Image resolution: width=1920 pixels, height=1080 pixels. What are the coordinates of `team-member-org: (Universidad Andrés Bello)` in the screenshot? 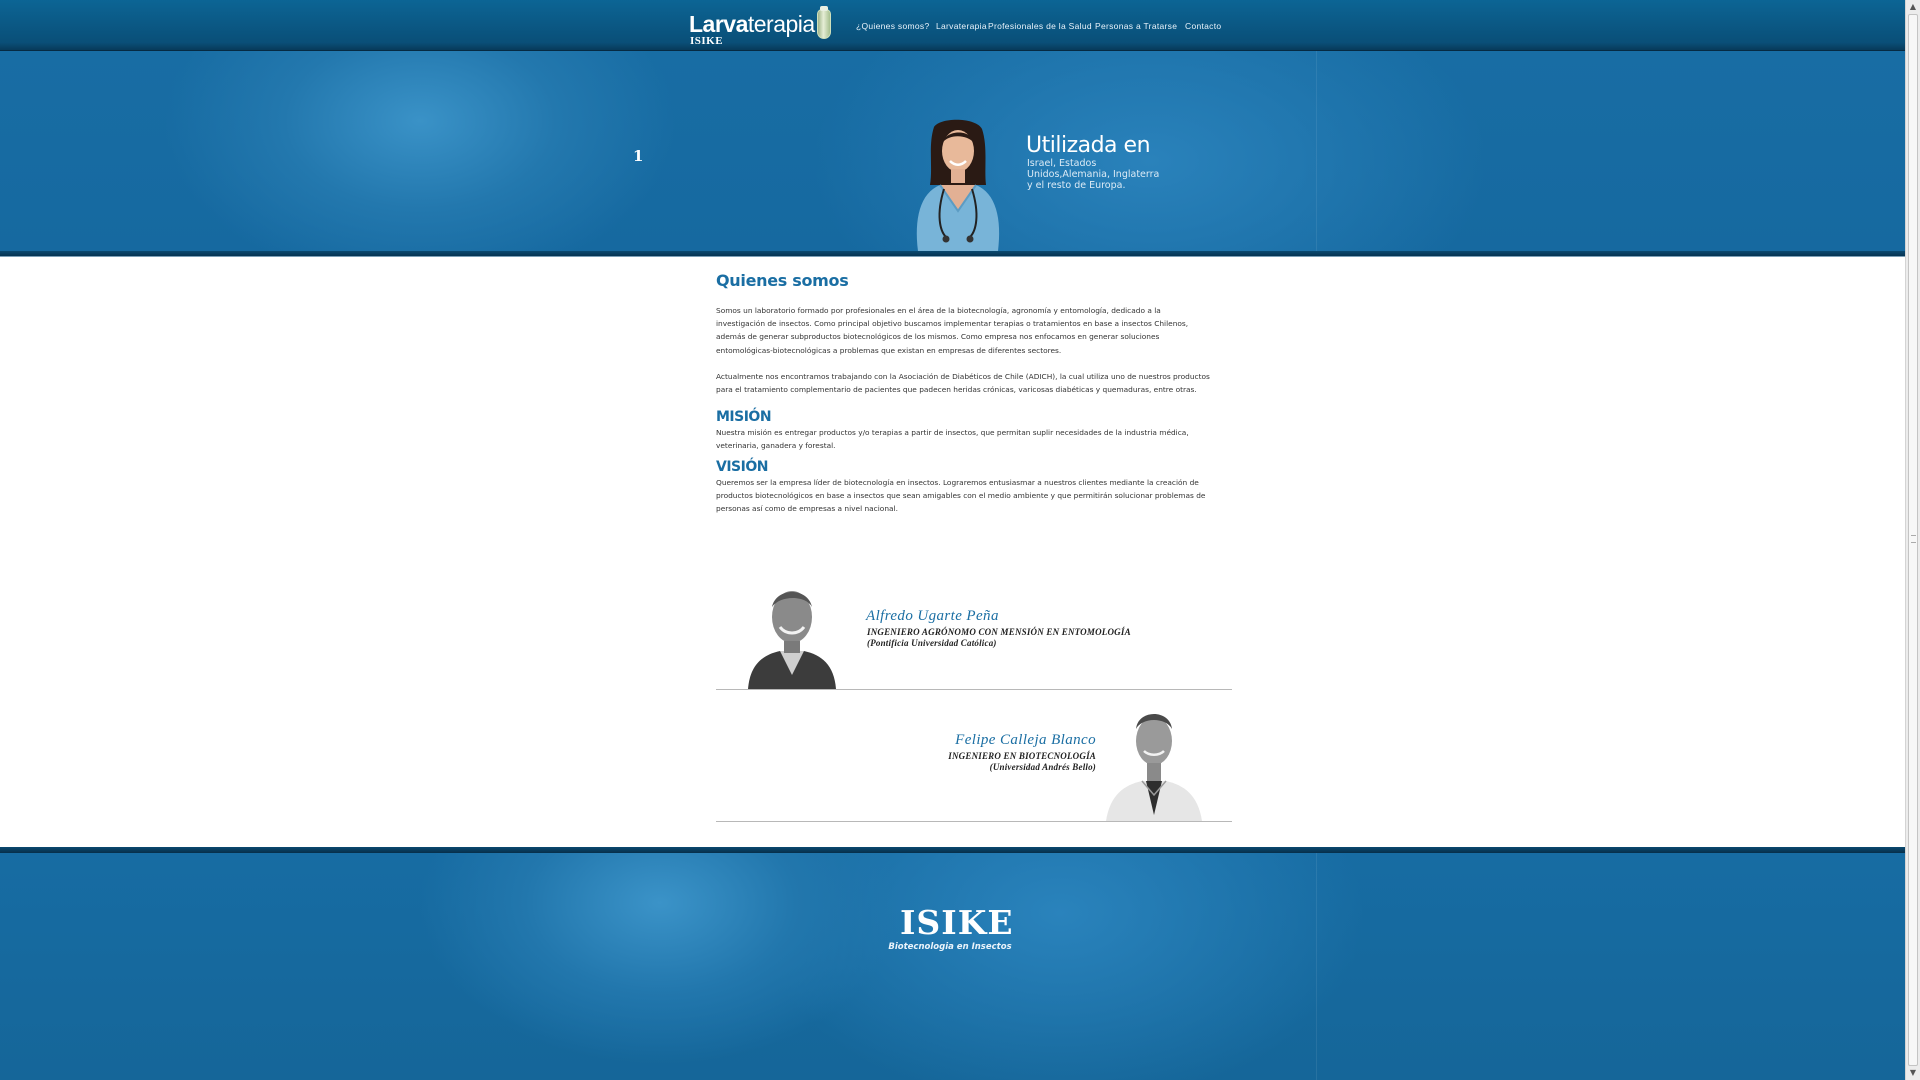 It's located at (1042, 767).